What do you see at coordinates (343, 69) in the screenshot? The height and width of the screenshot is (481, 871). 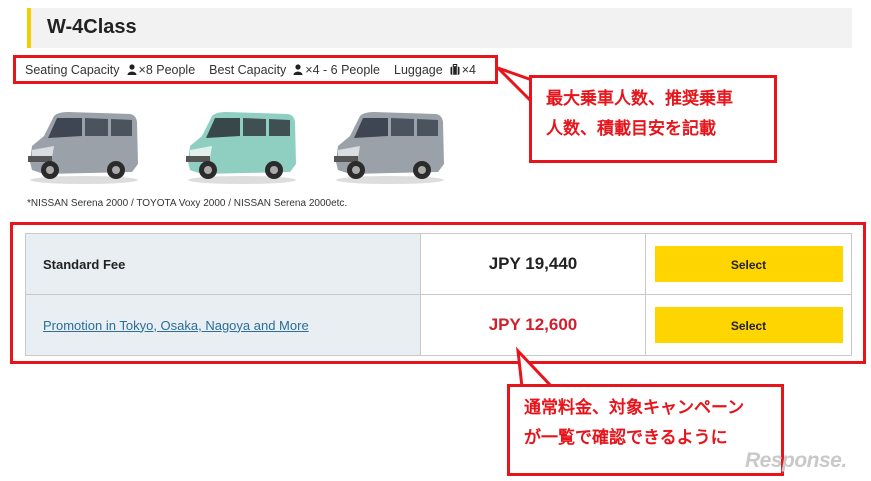 I see `best-capacity-value: ×4 - 6 People` at bounding box center [343, 69].